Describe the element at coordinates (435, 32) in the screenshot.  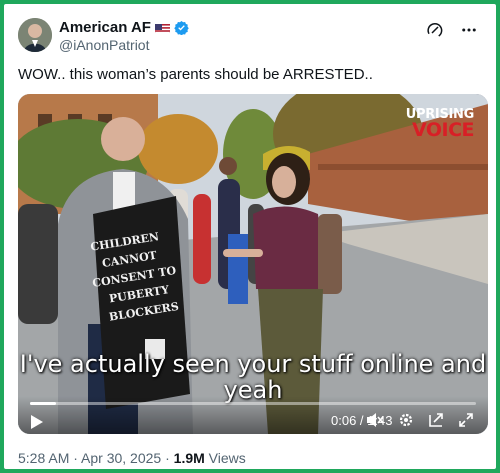
I see `grok-icon` at that location.